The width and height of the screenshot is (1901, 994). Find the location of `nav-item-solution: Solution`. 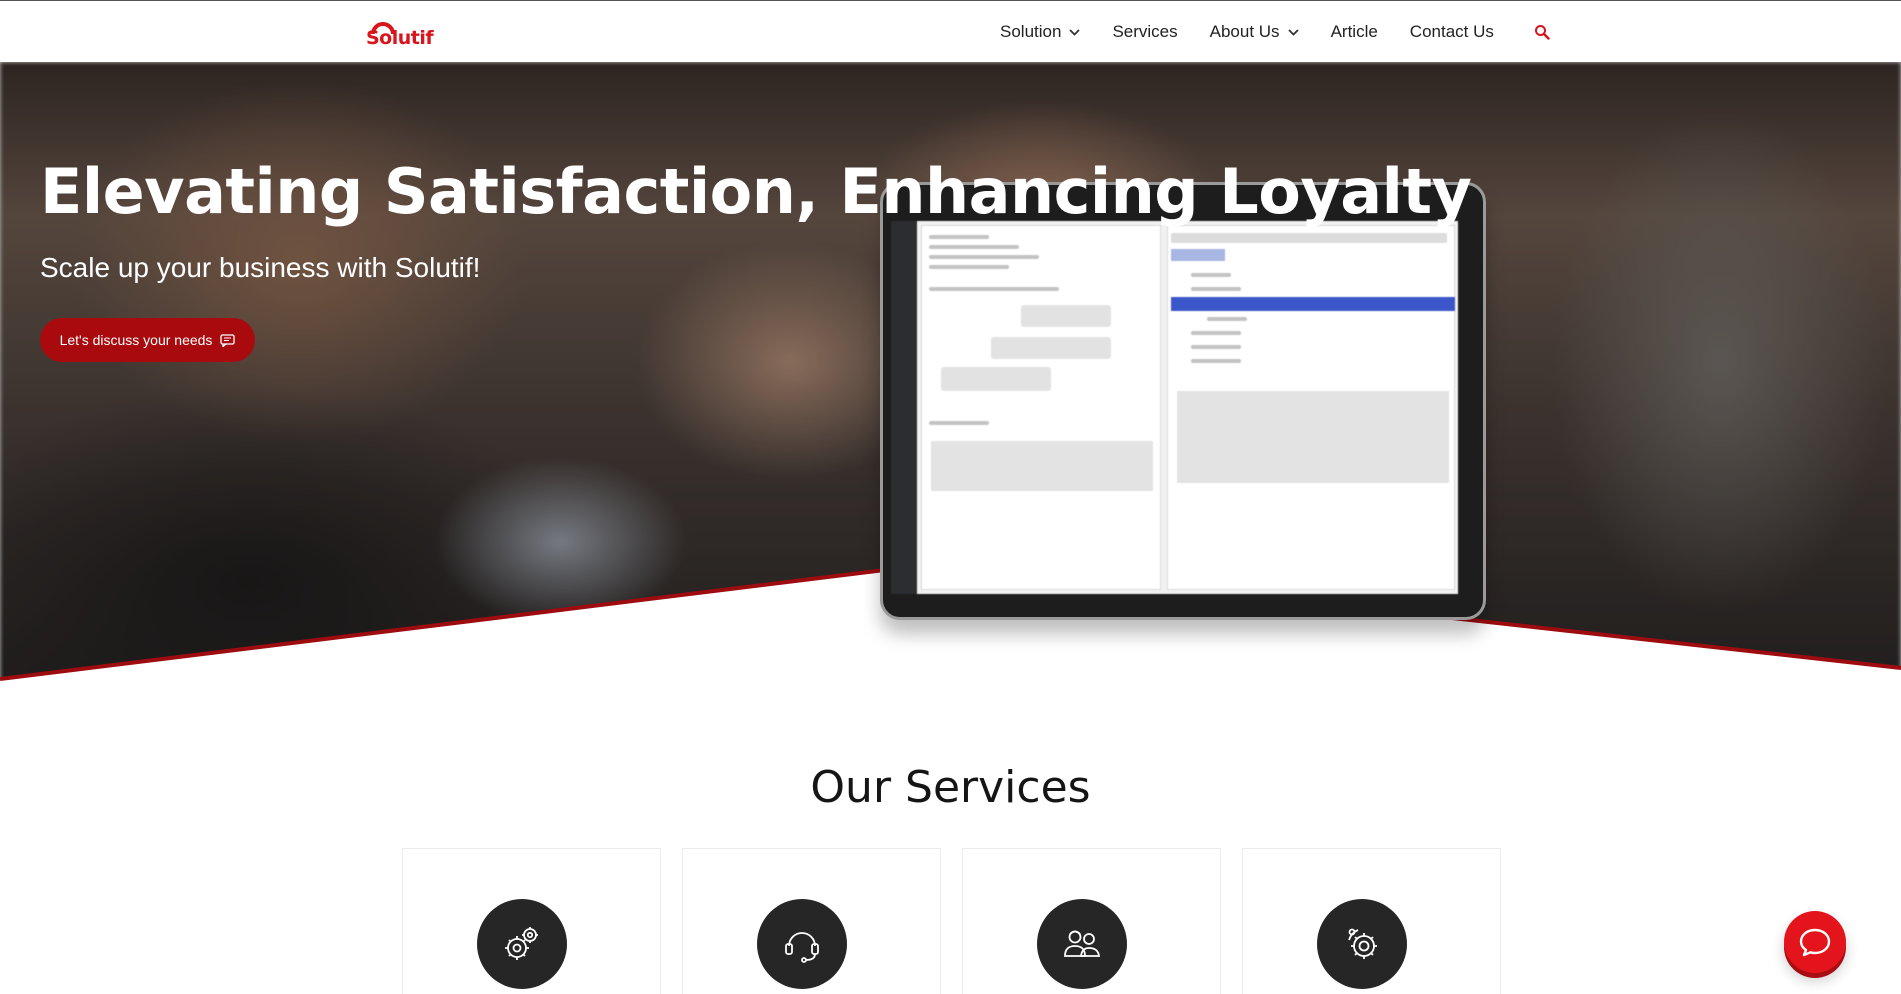

nav-item-solution: Solution is located at coordinates (1040, 32).